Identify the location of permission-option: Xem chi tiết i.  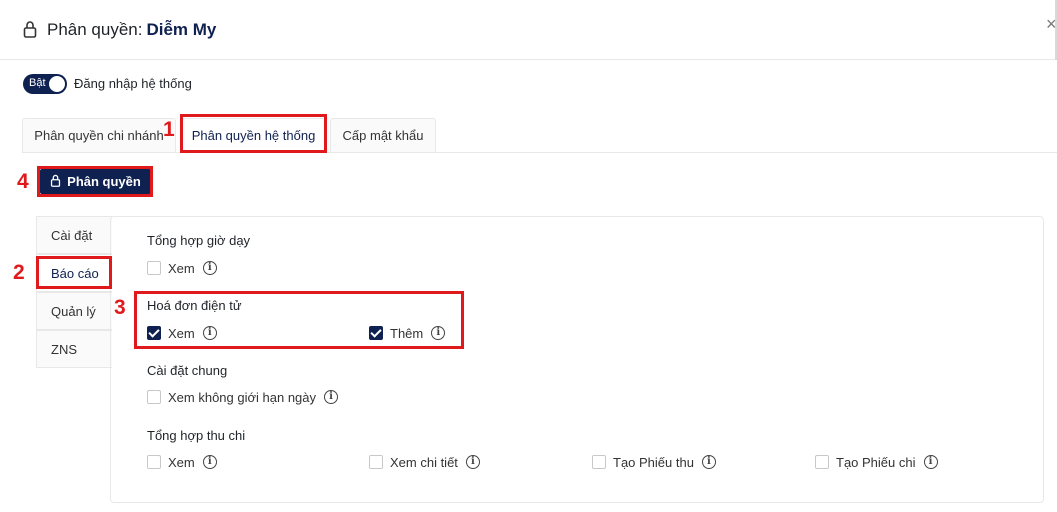
(424, 462).